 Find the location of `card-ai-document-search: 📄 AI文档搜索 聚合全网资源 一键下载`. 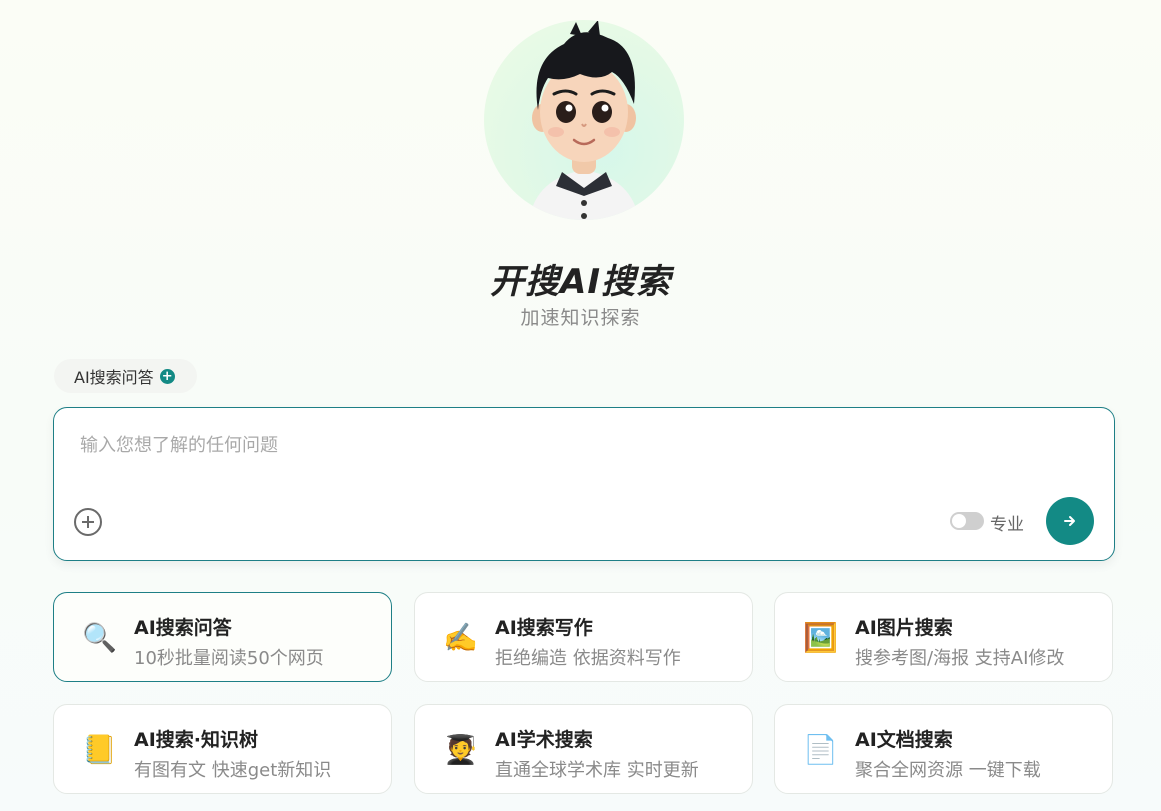

card-ai-document-search: 📄 AI文档搜索 聚合全网资源 一键下载 is located at coordinates (943, 749).